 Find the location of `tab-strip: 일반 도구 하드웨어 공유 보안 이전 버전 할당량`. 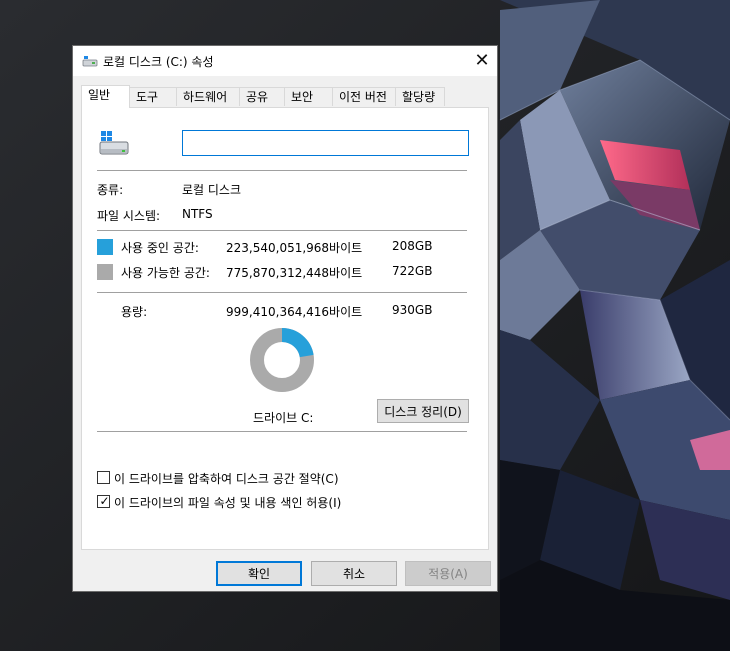

tab-strip: 일반 도구 하드웨어 공유 보안 이전 버전 할당량 is located at coordinates (286, 96).